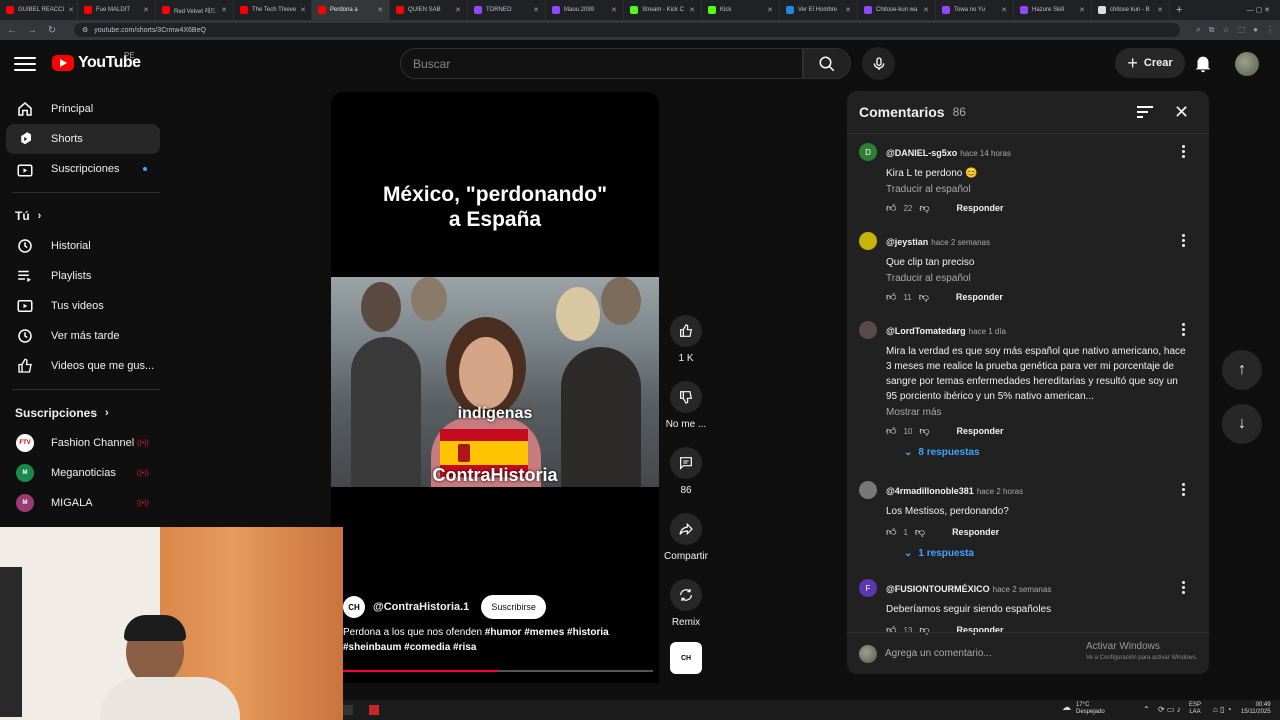 The width and height of the screenshot is (1280, 720). What do you see at coordinates (83, 276) in the screenshot?
I see `sidebar-item-playlists: Playlists` at bounding box center [83, 276].